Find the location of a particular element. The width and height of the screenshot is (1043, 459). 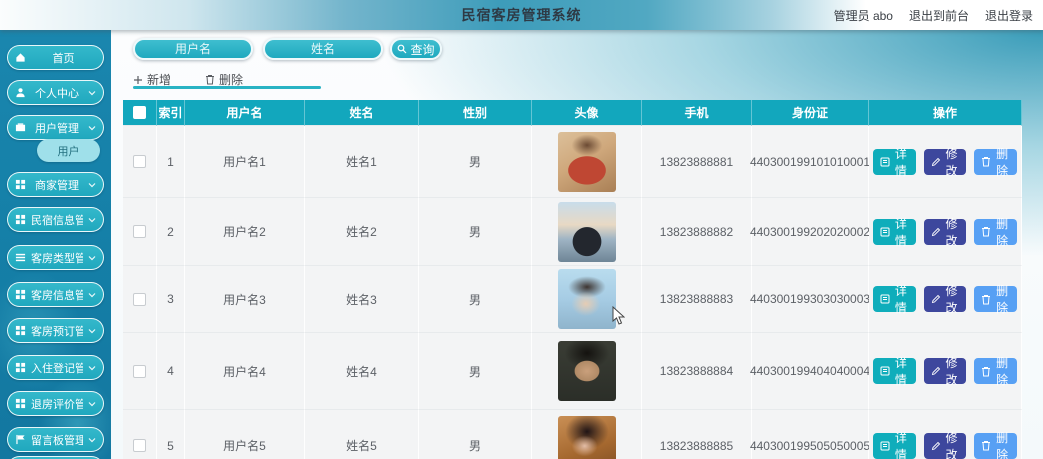

logout-link: 退出登录 is located at coordinates (1009, 15).